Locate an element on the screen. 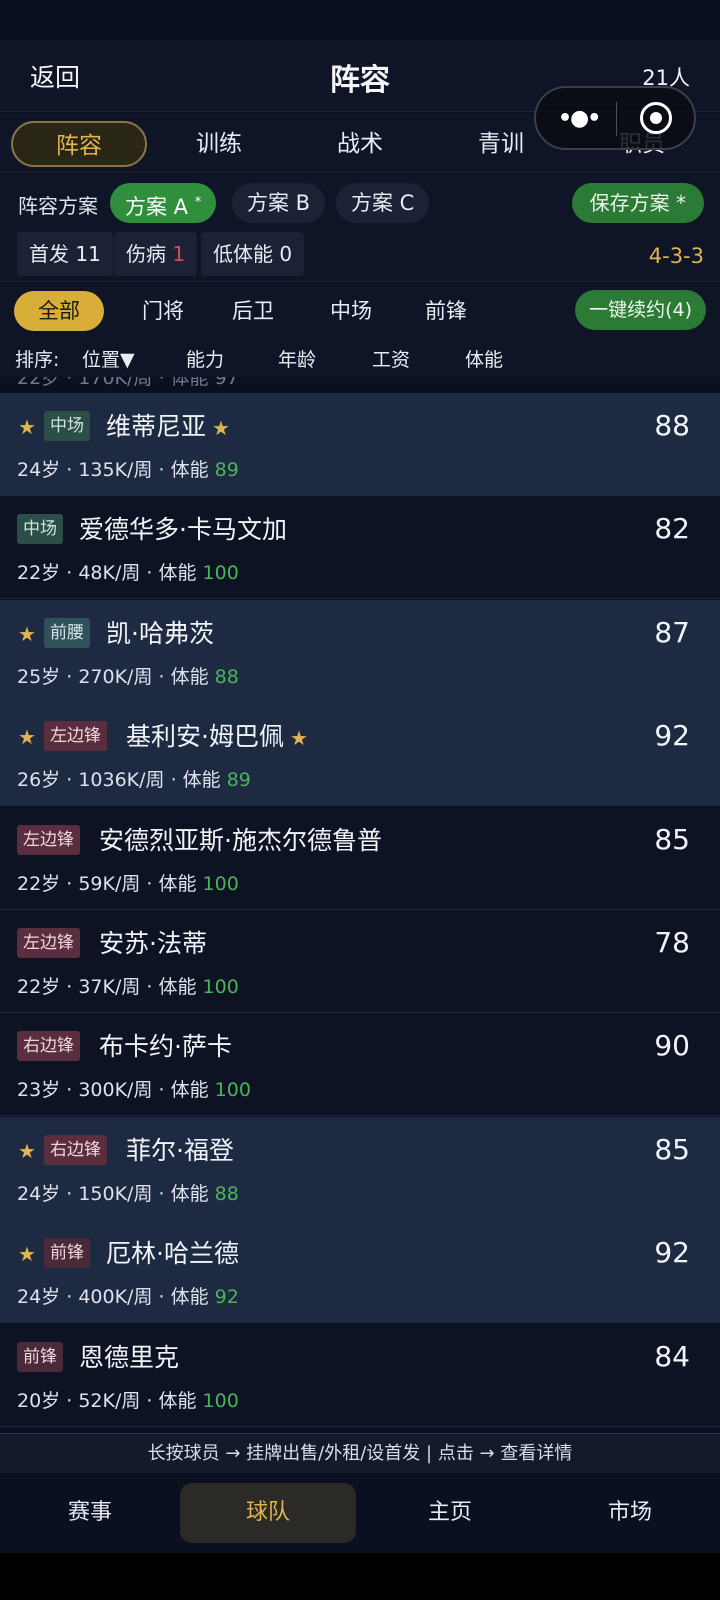  player-meta: 25岁 · 270K/周 · 体能 88 is located at coordinates (128, 676).